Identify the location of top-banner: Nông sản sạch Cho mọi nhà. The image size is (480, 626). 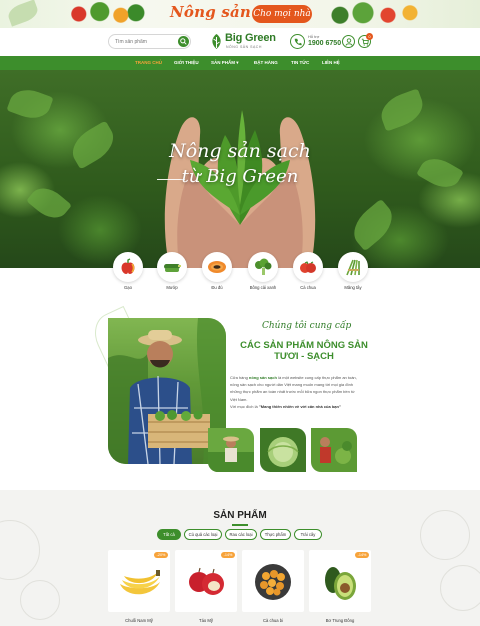
(240, 14).